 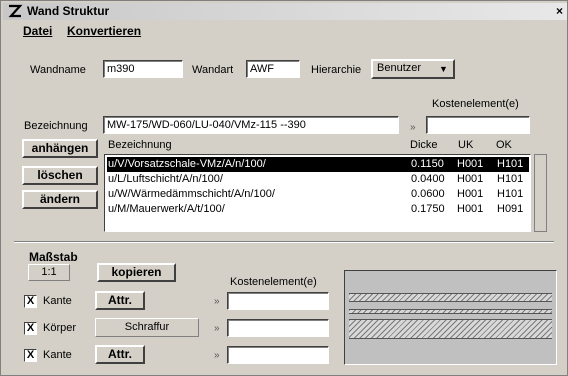 What do you see at coordinates (143, 69) in the screenshot?
I see `wandname-input: m390` at bounding box center [143, 69].